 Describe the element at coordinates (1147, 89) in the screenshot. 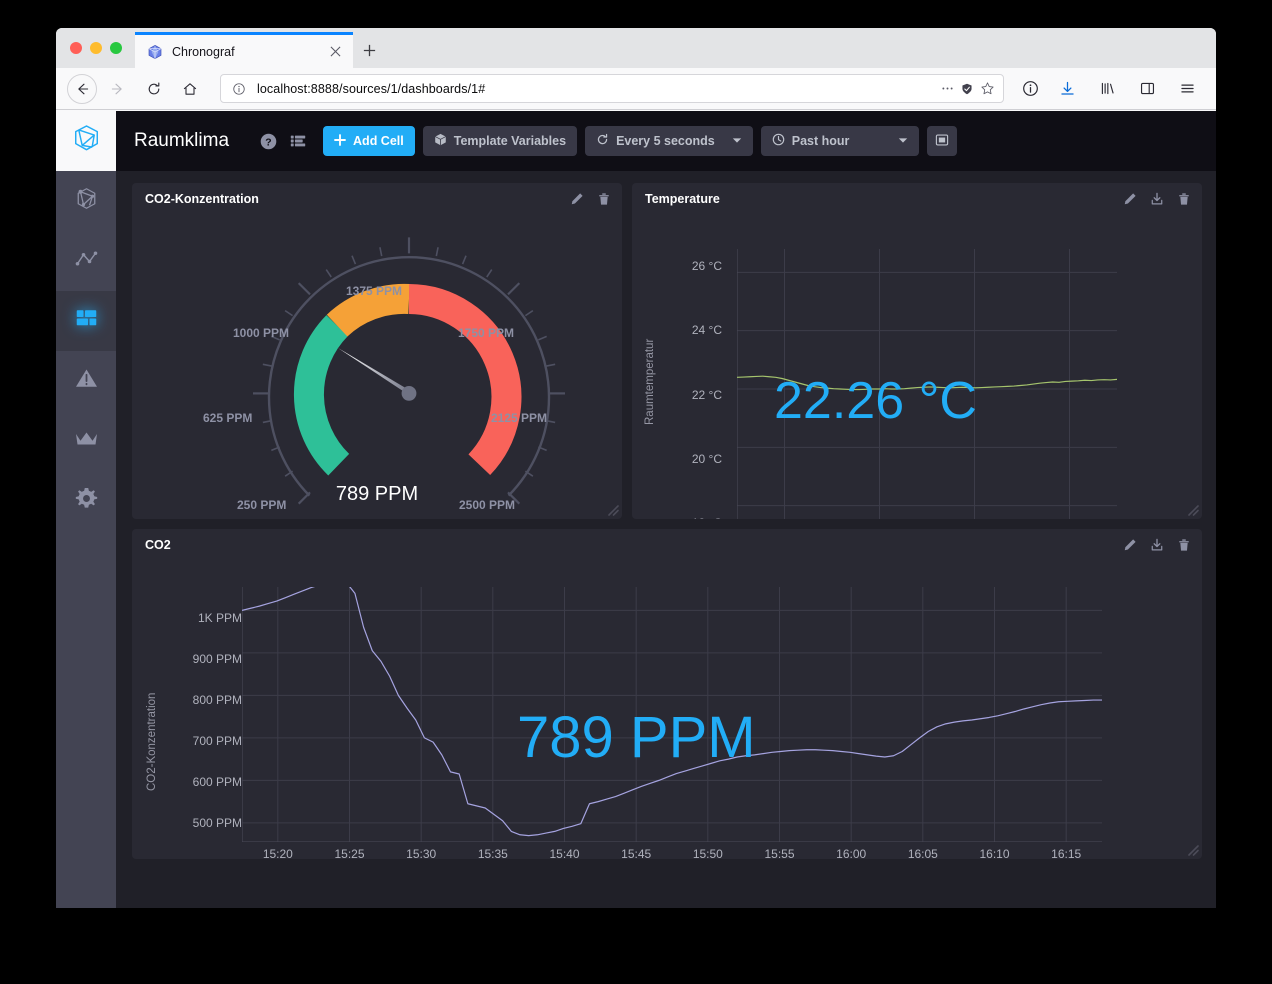

I see `sidebar-icon` at that location.